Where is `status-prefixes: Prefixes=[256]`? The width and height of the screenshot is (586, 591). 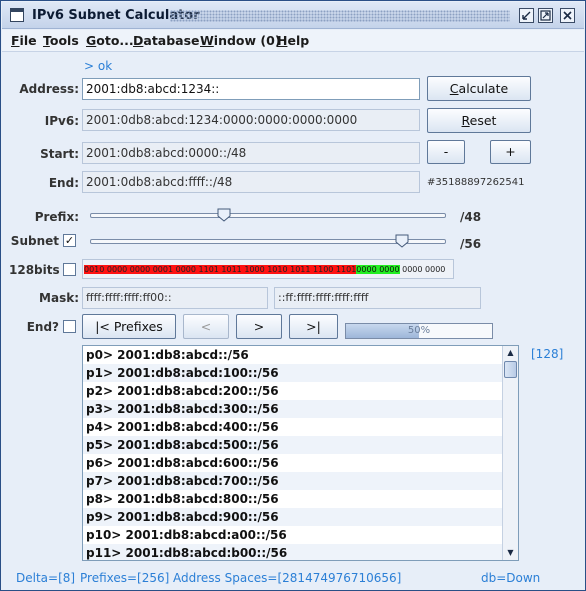 status-prefixes: Prefixes=[256] is located at coordinates (125, 578).